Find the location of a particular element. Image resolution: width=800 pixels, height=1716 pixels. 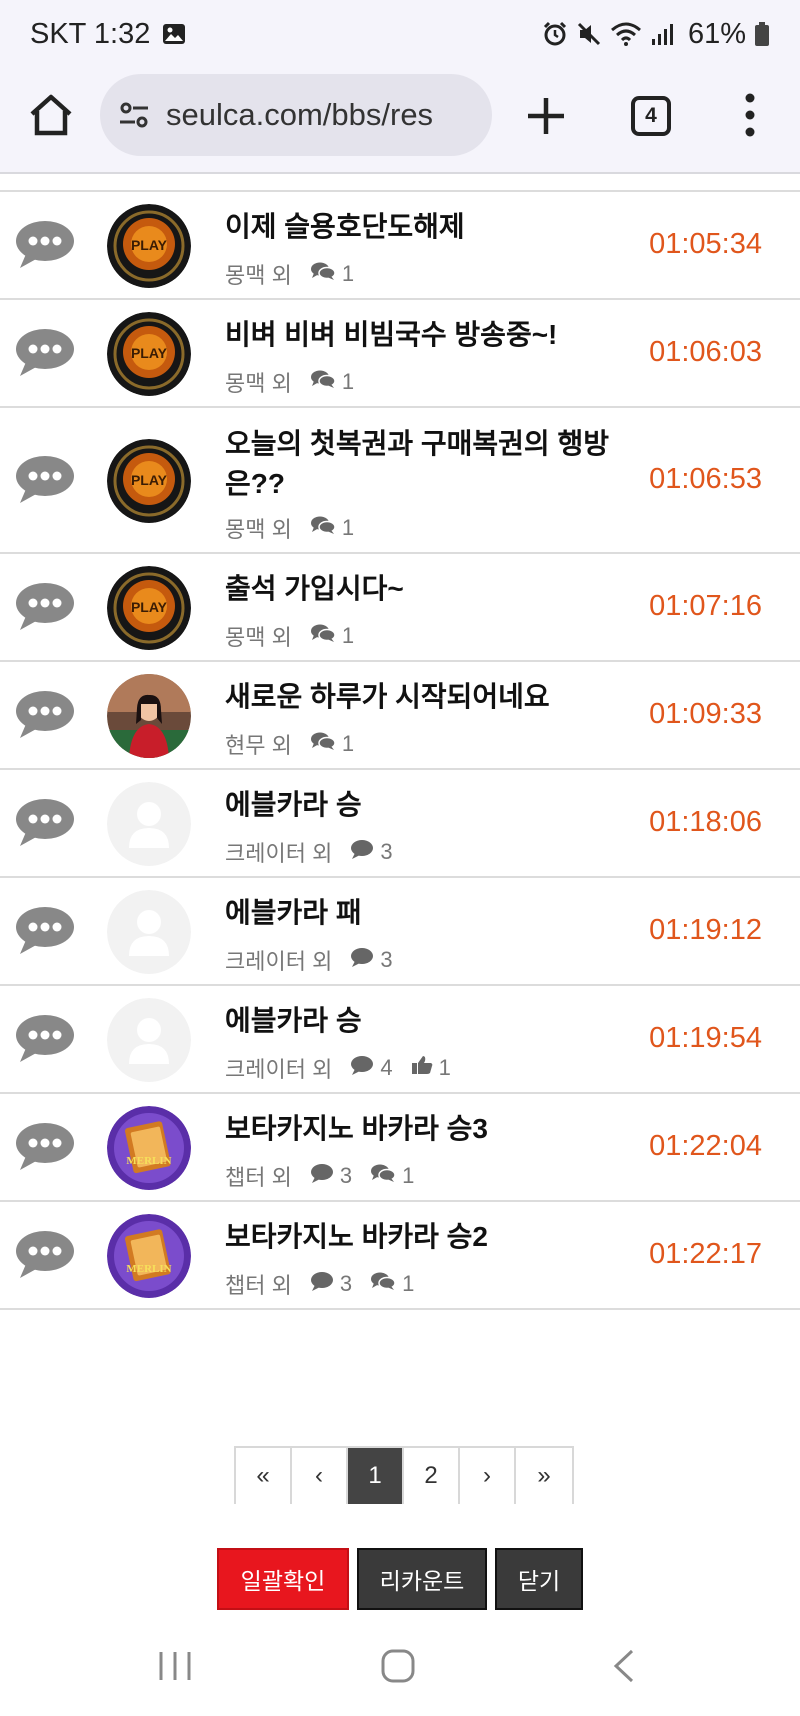

nav-home-icon is located at coordinates (398, 1666).